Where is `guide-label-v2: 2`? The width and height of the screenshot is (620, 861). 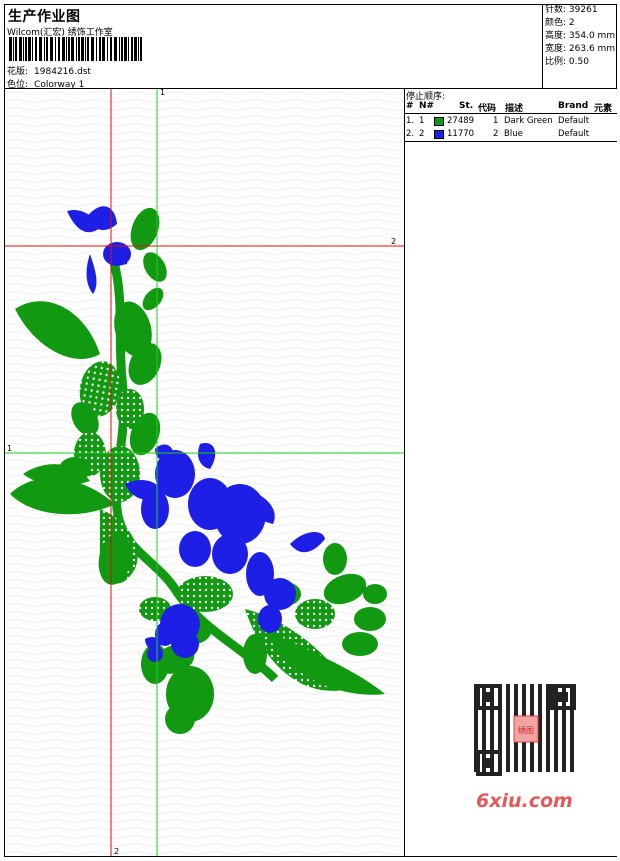 guide-label-v2: 2 is located at coordinates (116, 851).